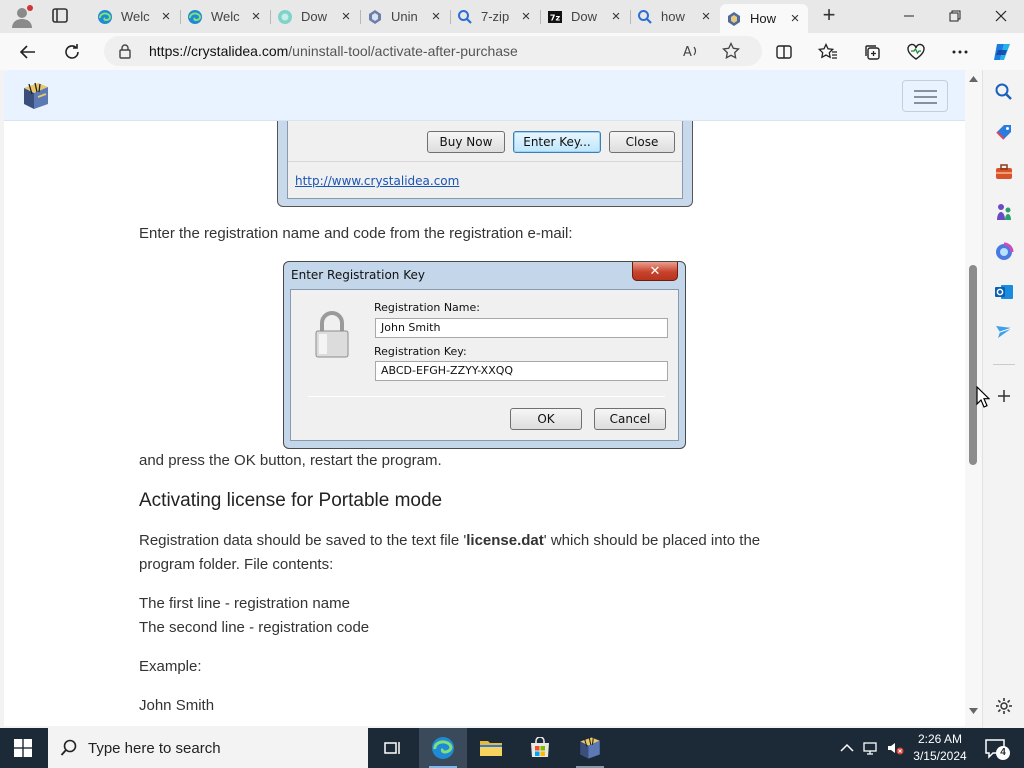 The image size is (1024, 768). I want to click on windows-start-icon, so click(23, 748).